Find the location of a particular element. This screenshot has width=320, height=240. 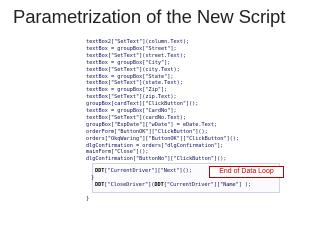

ddt-next-call: ["CurrentDriver"]["Next"](); is located at coordinates (148, 171).